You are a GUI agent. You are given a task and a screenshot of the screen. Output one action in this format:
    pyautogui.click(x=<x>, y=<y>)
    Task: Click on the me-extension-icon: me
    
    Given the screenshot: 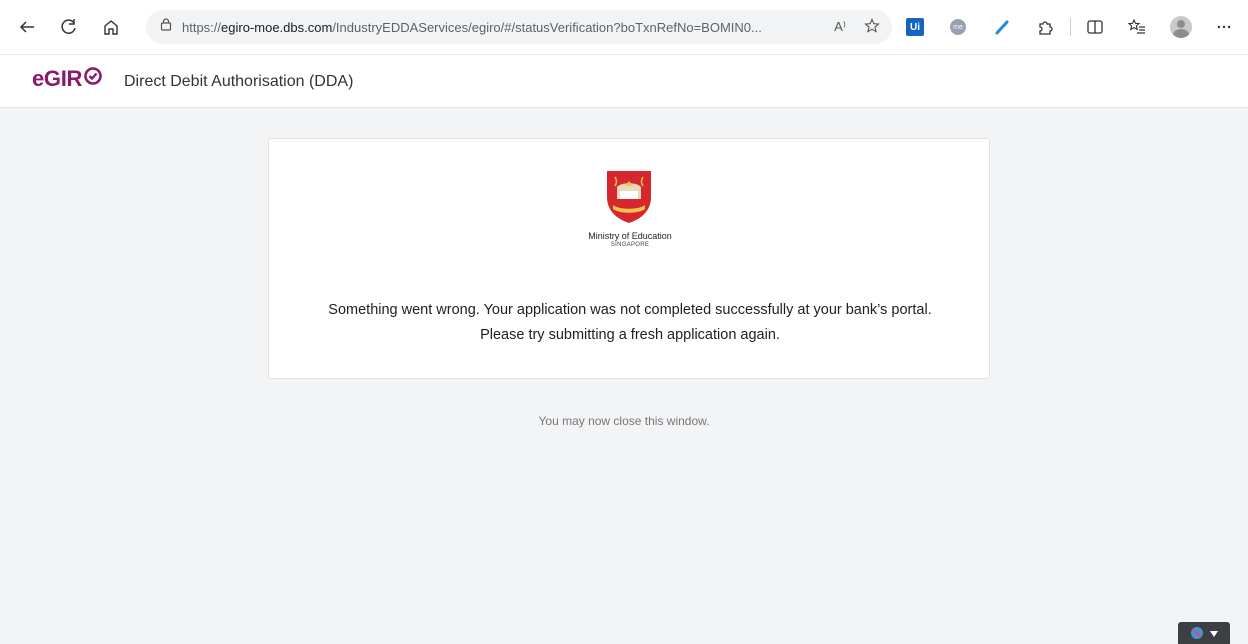 What is the action you would take?
    pyautogui.click(x=958, y=27)
    